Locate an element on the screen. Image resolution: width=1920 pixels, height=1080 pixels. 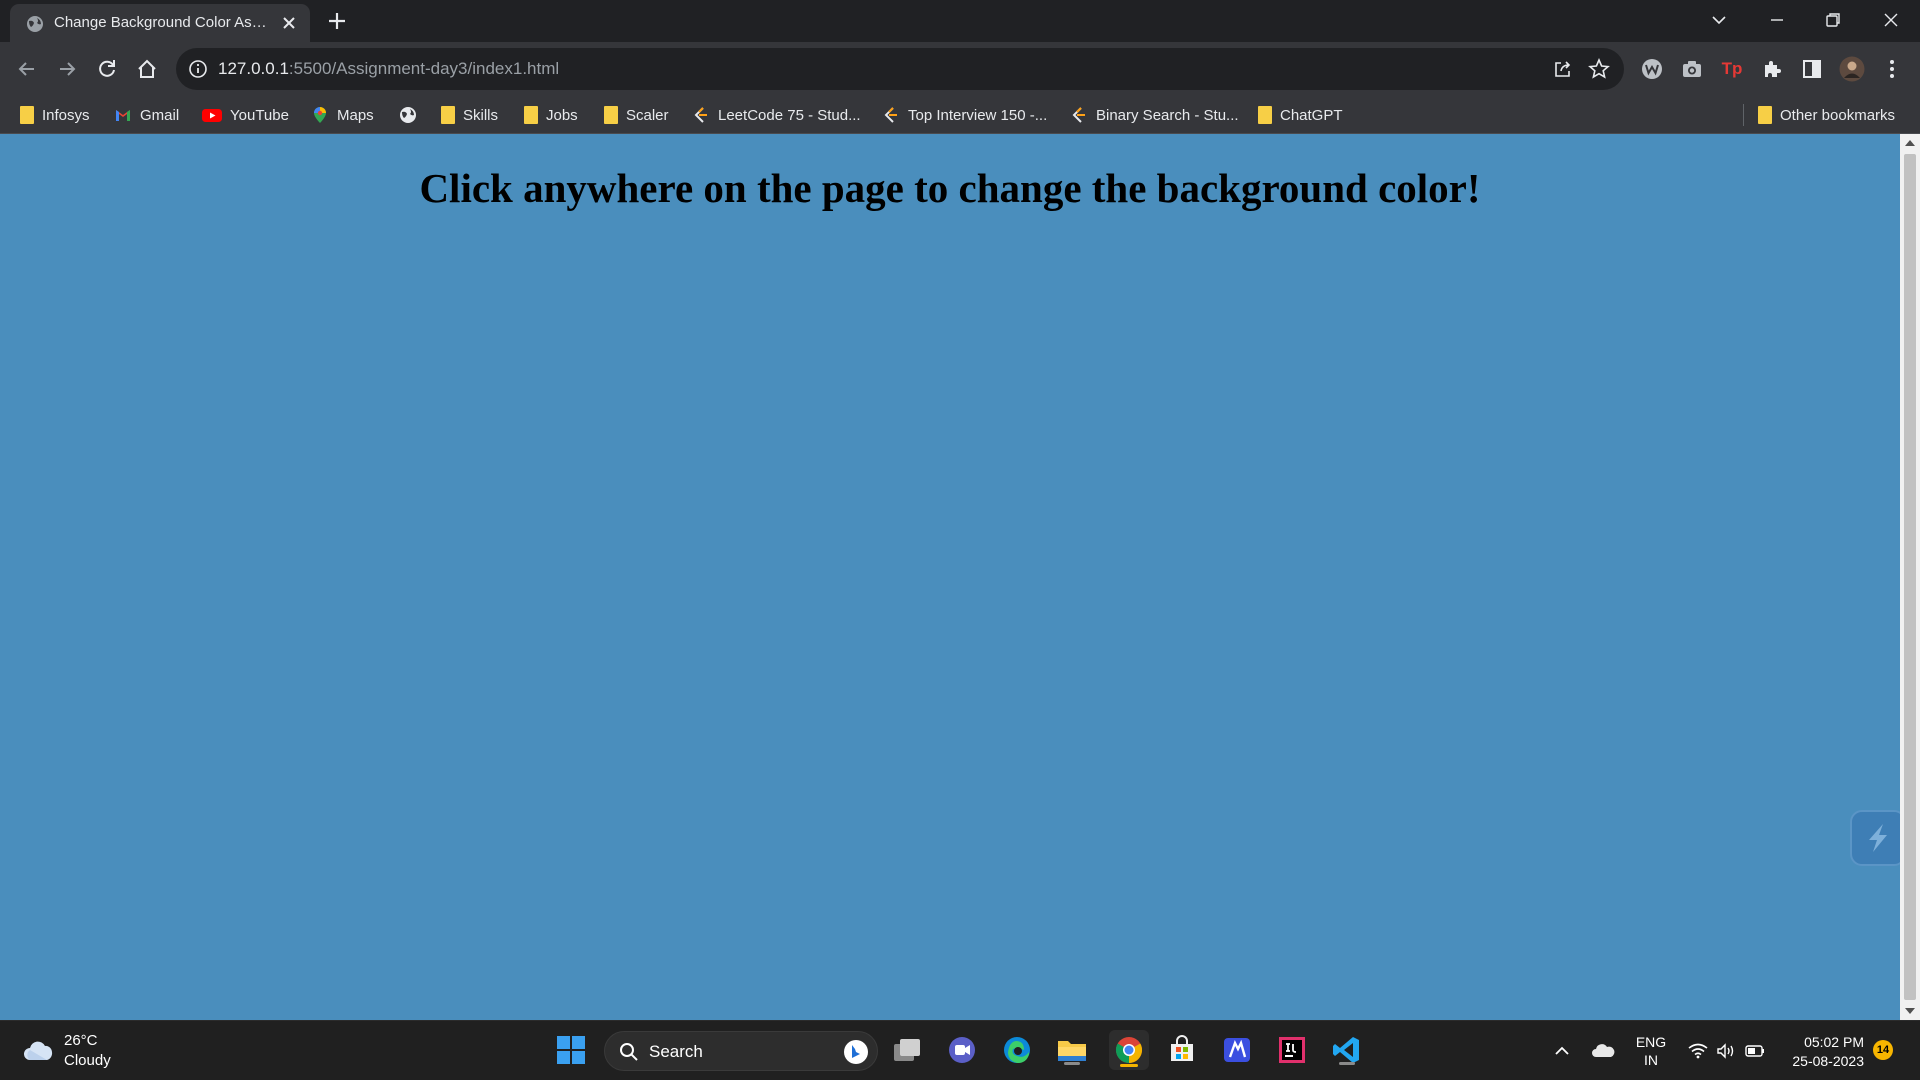
wifi-button is located at coordinates (1698, 1050).